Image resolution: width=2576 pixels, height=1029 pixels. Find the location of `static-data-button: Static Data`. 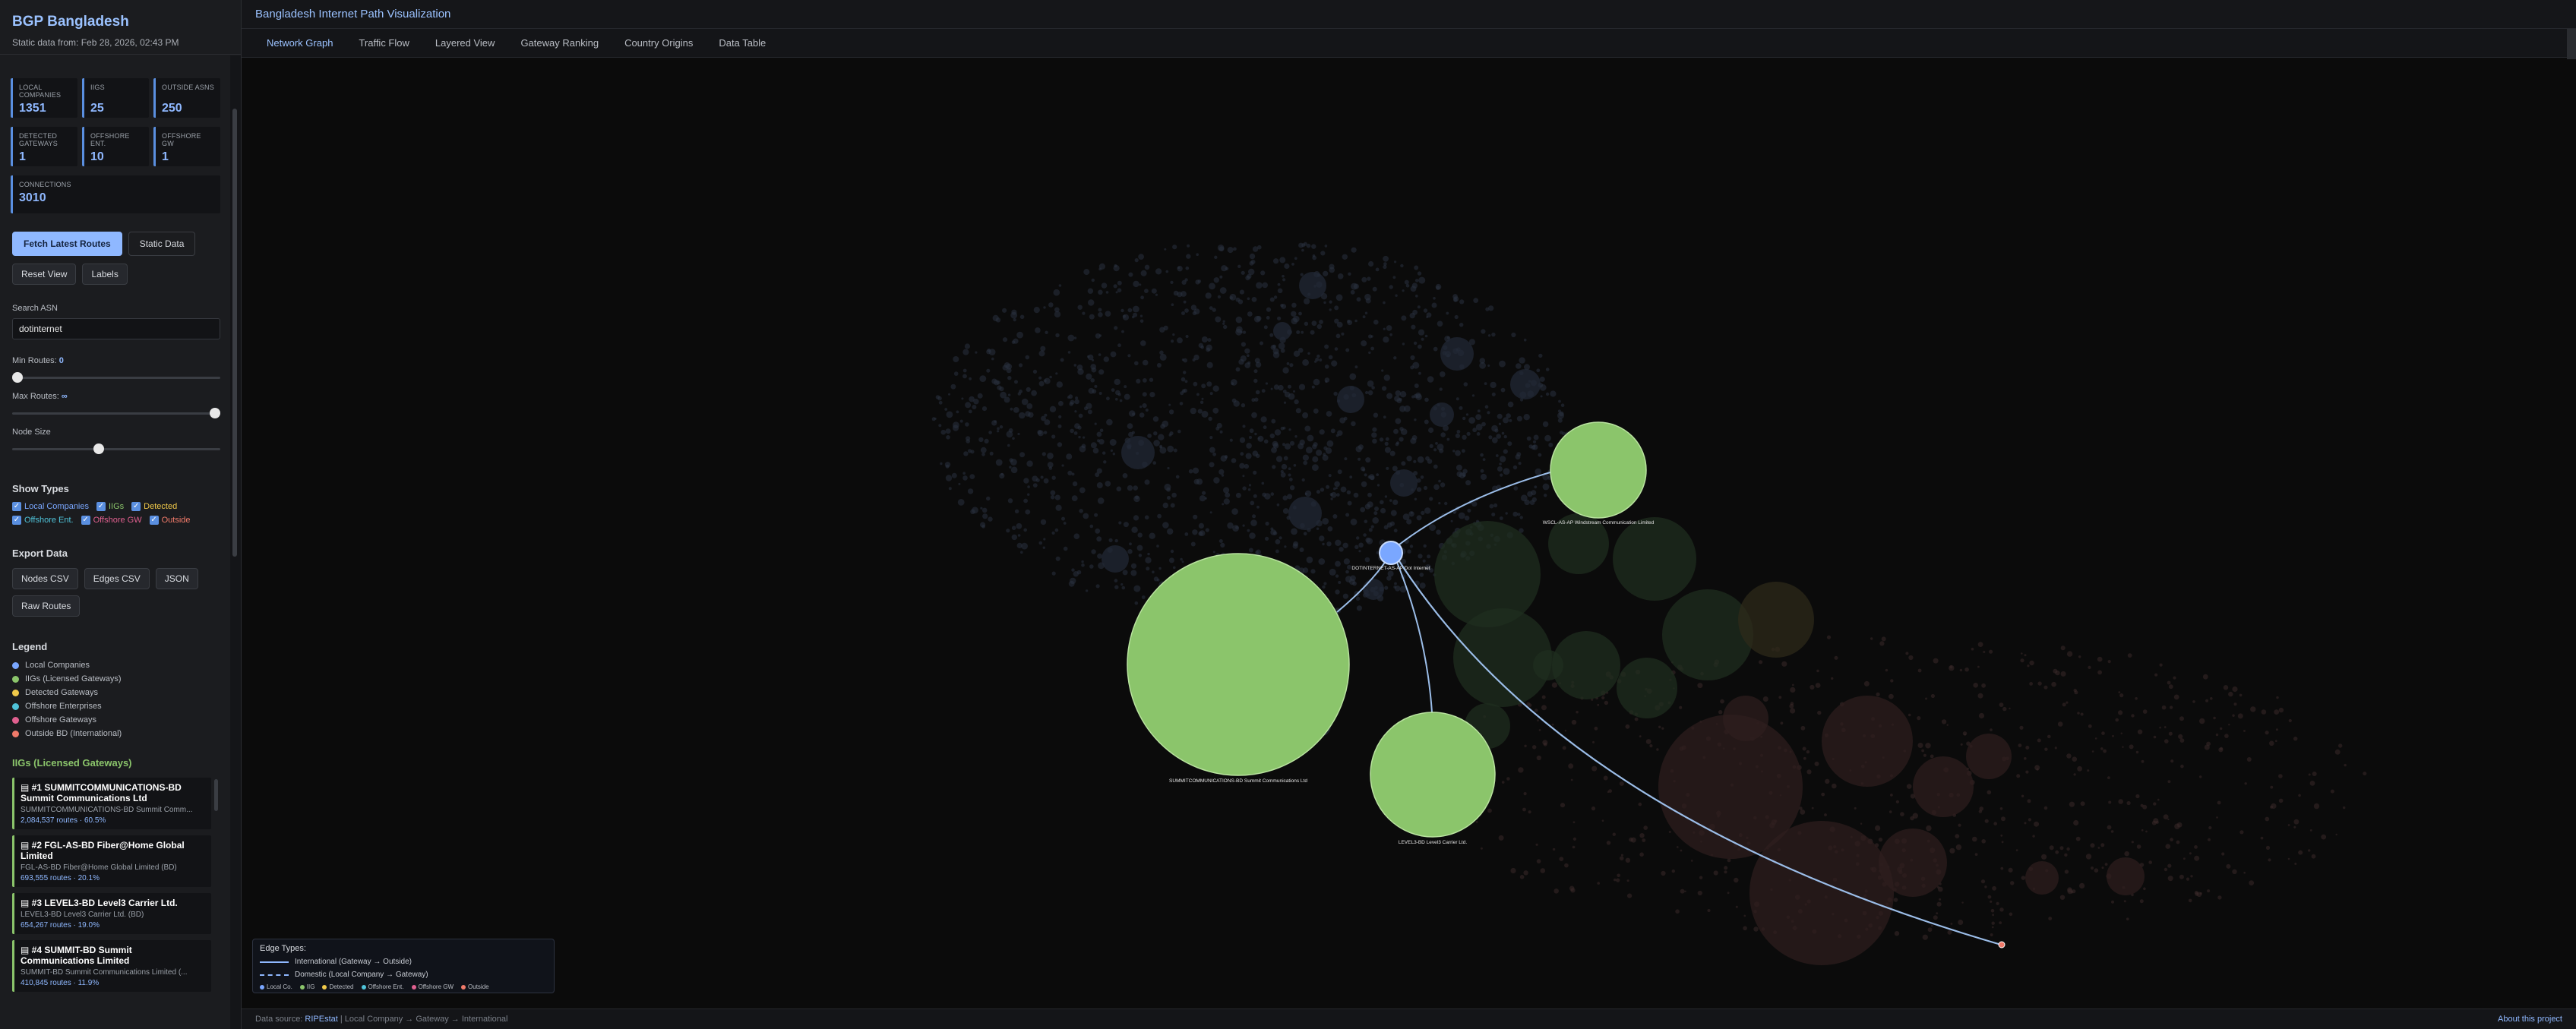

static-data-button: Static Data is located at coordinates (162, 244).